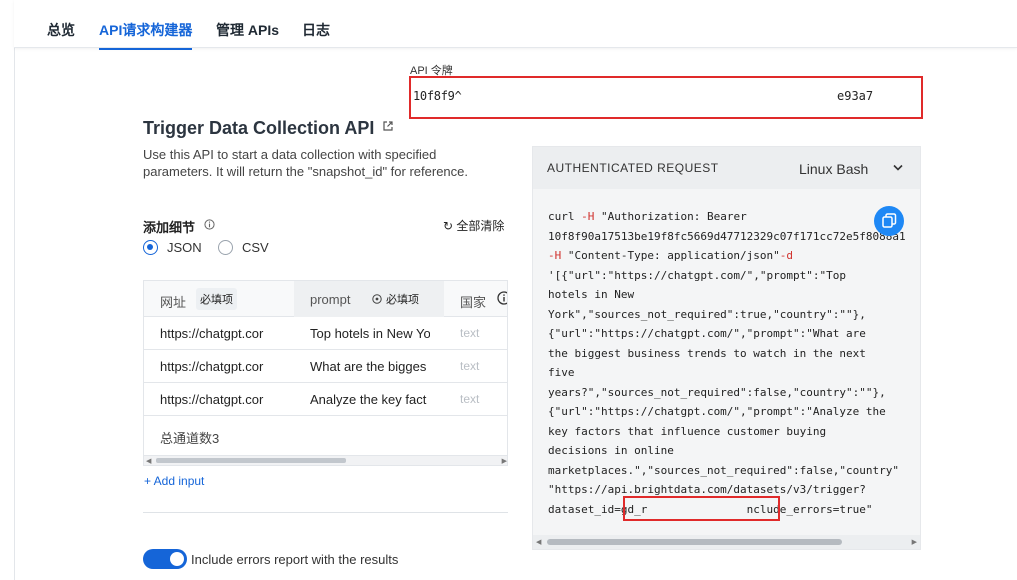 The image size is (1017, 580). What do you see at coordinates (633, 168) in the screenshot?
I see `code-panel-title: AUTHENTICATED REQUEST` at bounding box center [633, 168].